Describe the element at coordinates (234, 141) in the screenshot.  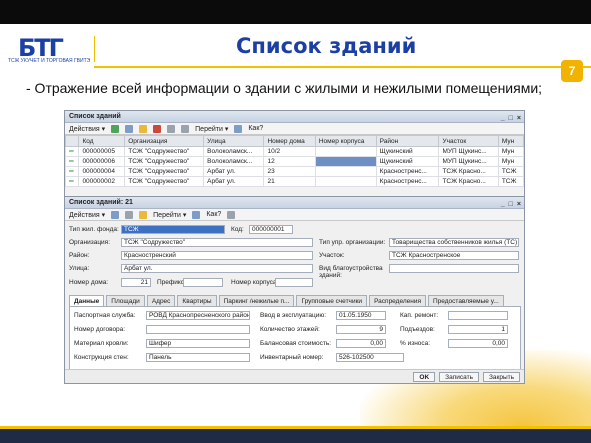
I see `col-street: Улица` at that location.